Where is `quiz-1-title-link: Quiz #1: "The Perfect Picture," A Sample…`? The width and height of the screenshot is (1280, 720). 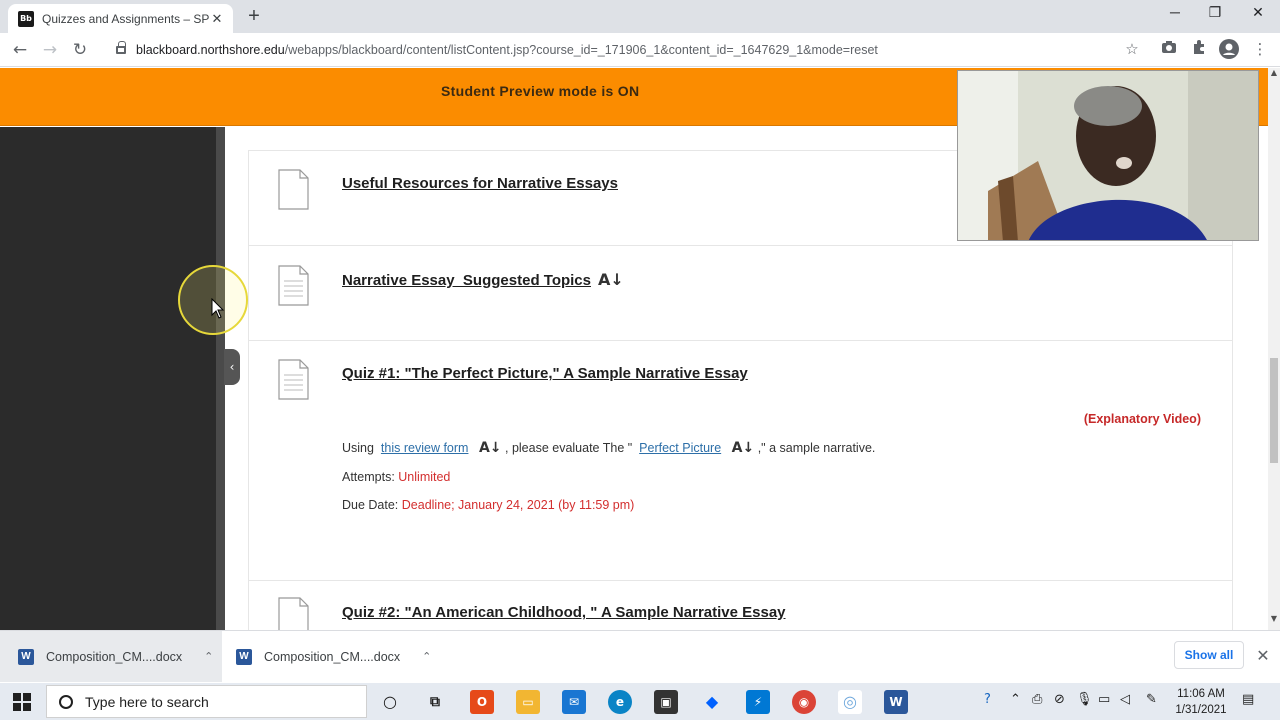
quiz-1-title-link: Quiz #1: "The Perfect Picture," A Sample… is located at coordinates (545, 373).